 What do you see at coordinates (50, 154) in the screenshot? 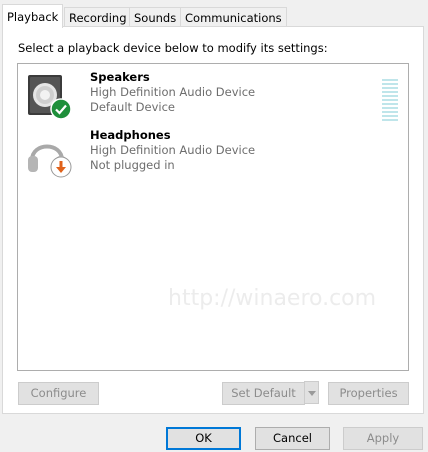
I see `headphones-icon` at bounding box center [50, 154].